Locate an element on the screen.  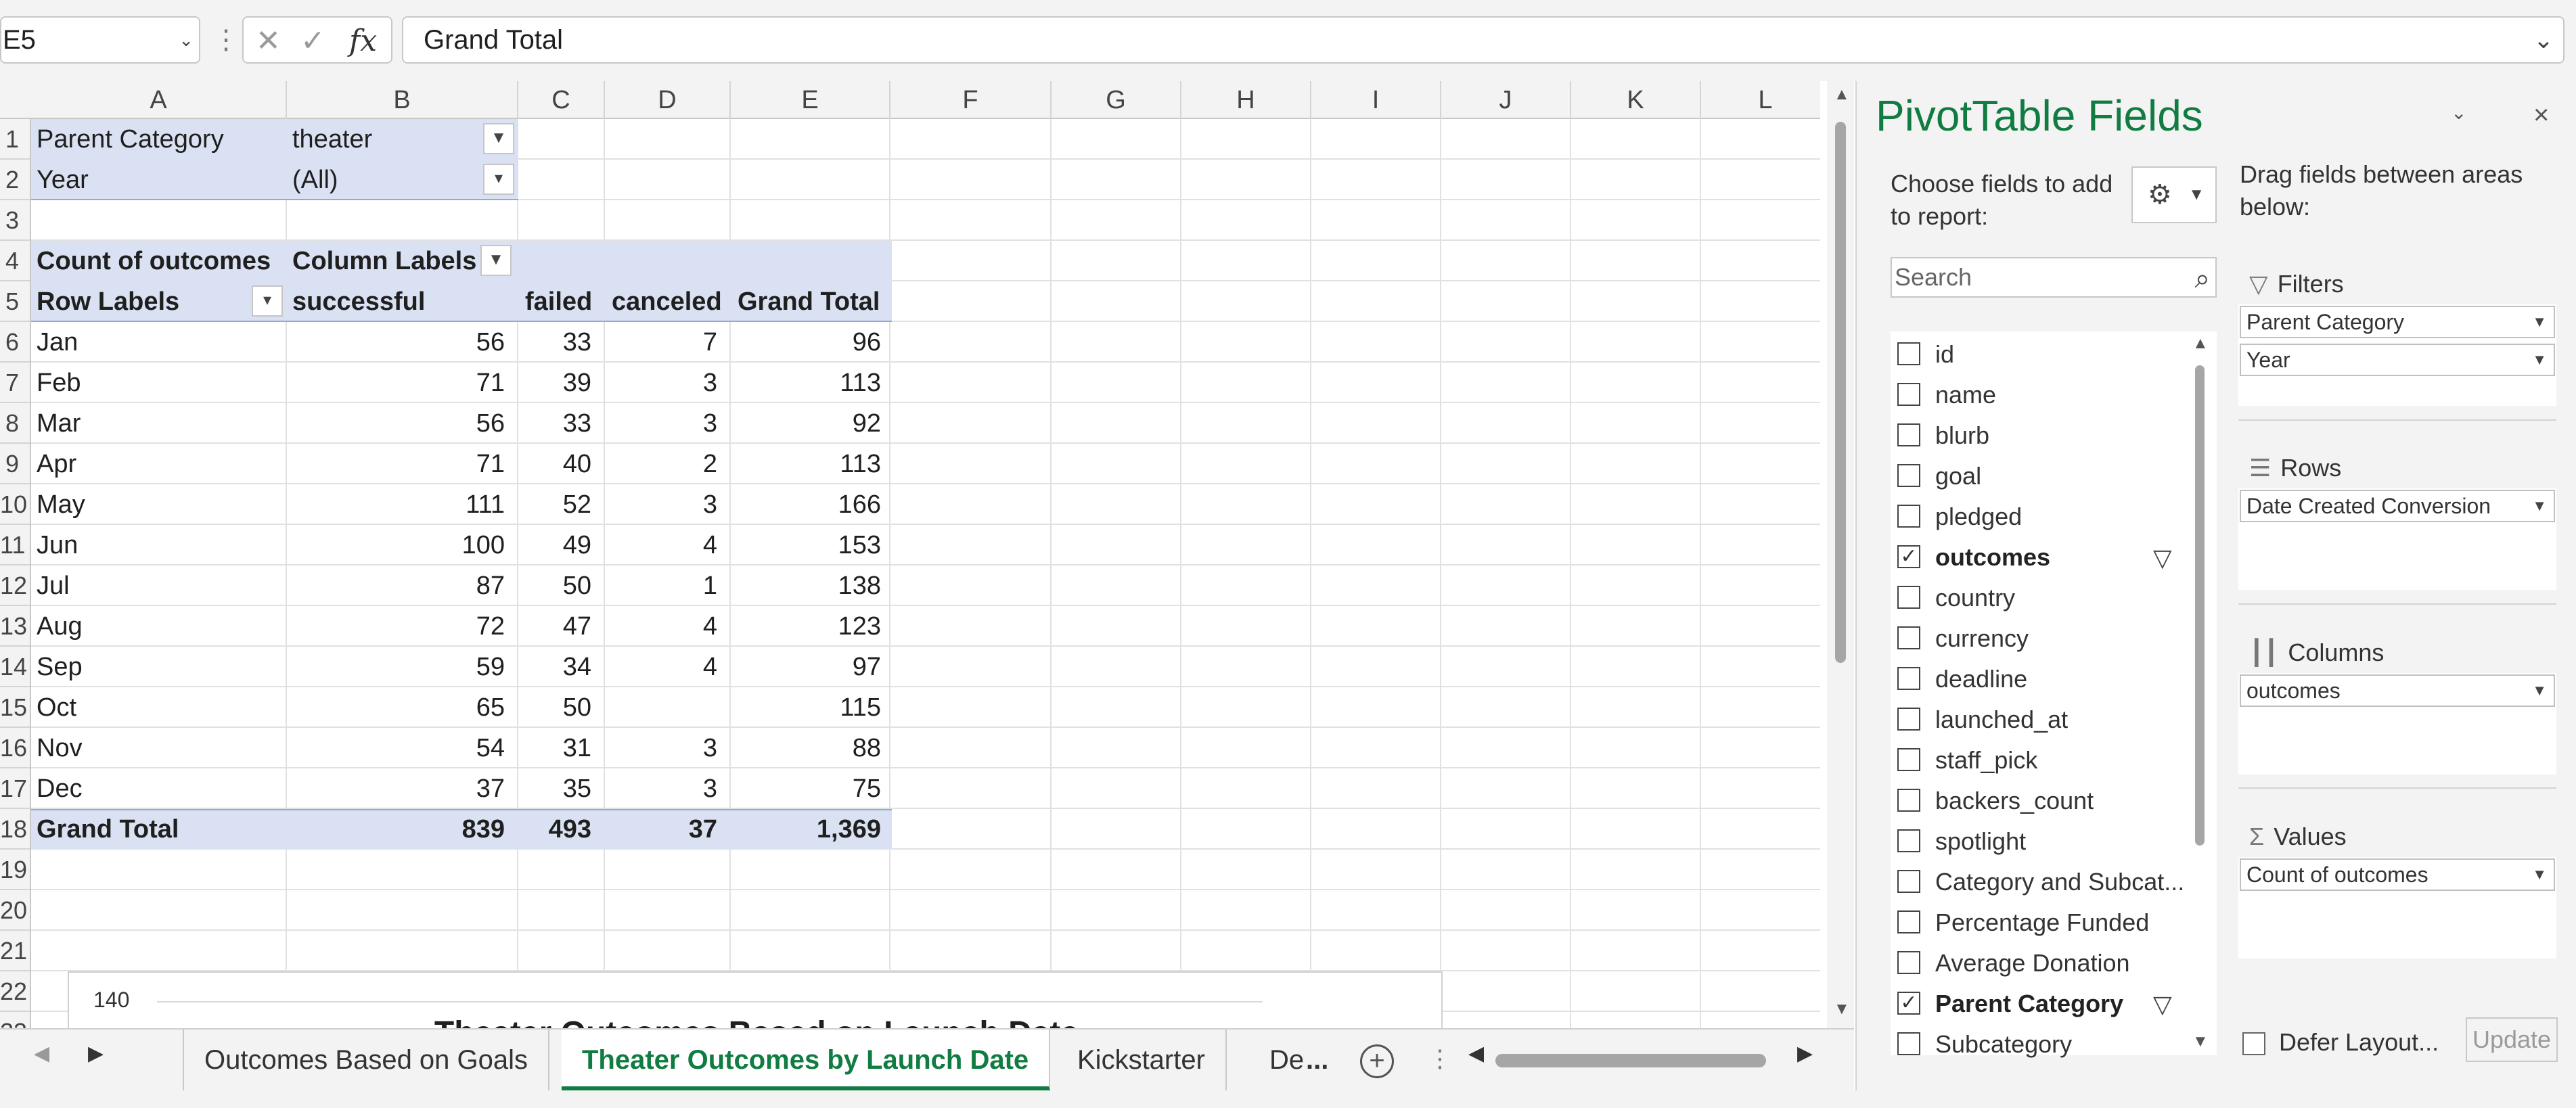
pivot-cell-month: Aug is located at coordinates (158, 626).